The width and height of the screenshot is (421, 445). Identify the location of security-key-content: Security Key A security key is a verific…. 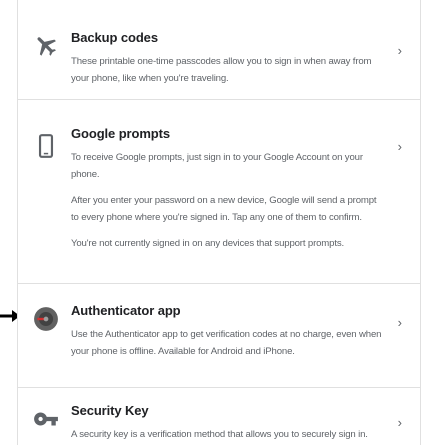
(227, 424).